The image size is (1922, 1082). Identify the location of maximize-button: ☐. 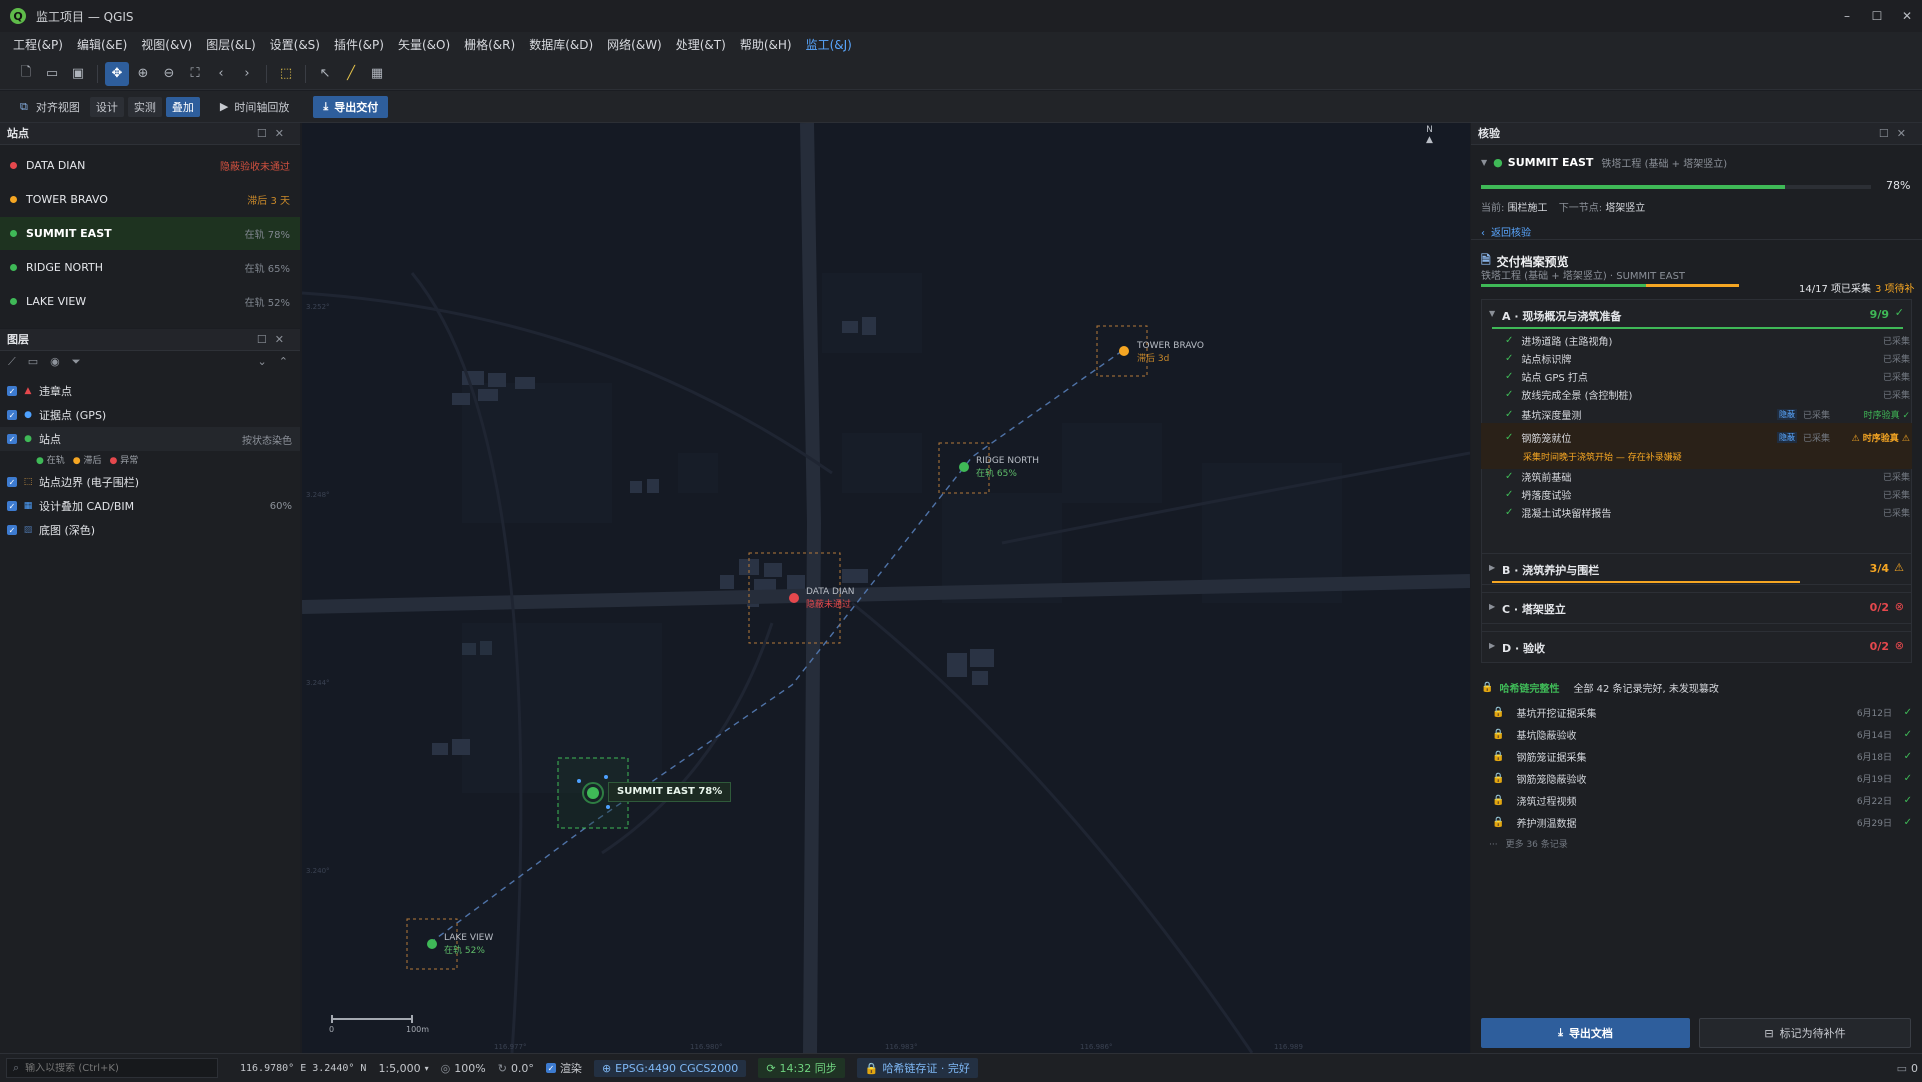
(1877, 16).